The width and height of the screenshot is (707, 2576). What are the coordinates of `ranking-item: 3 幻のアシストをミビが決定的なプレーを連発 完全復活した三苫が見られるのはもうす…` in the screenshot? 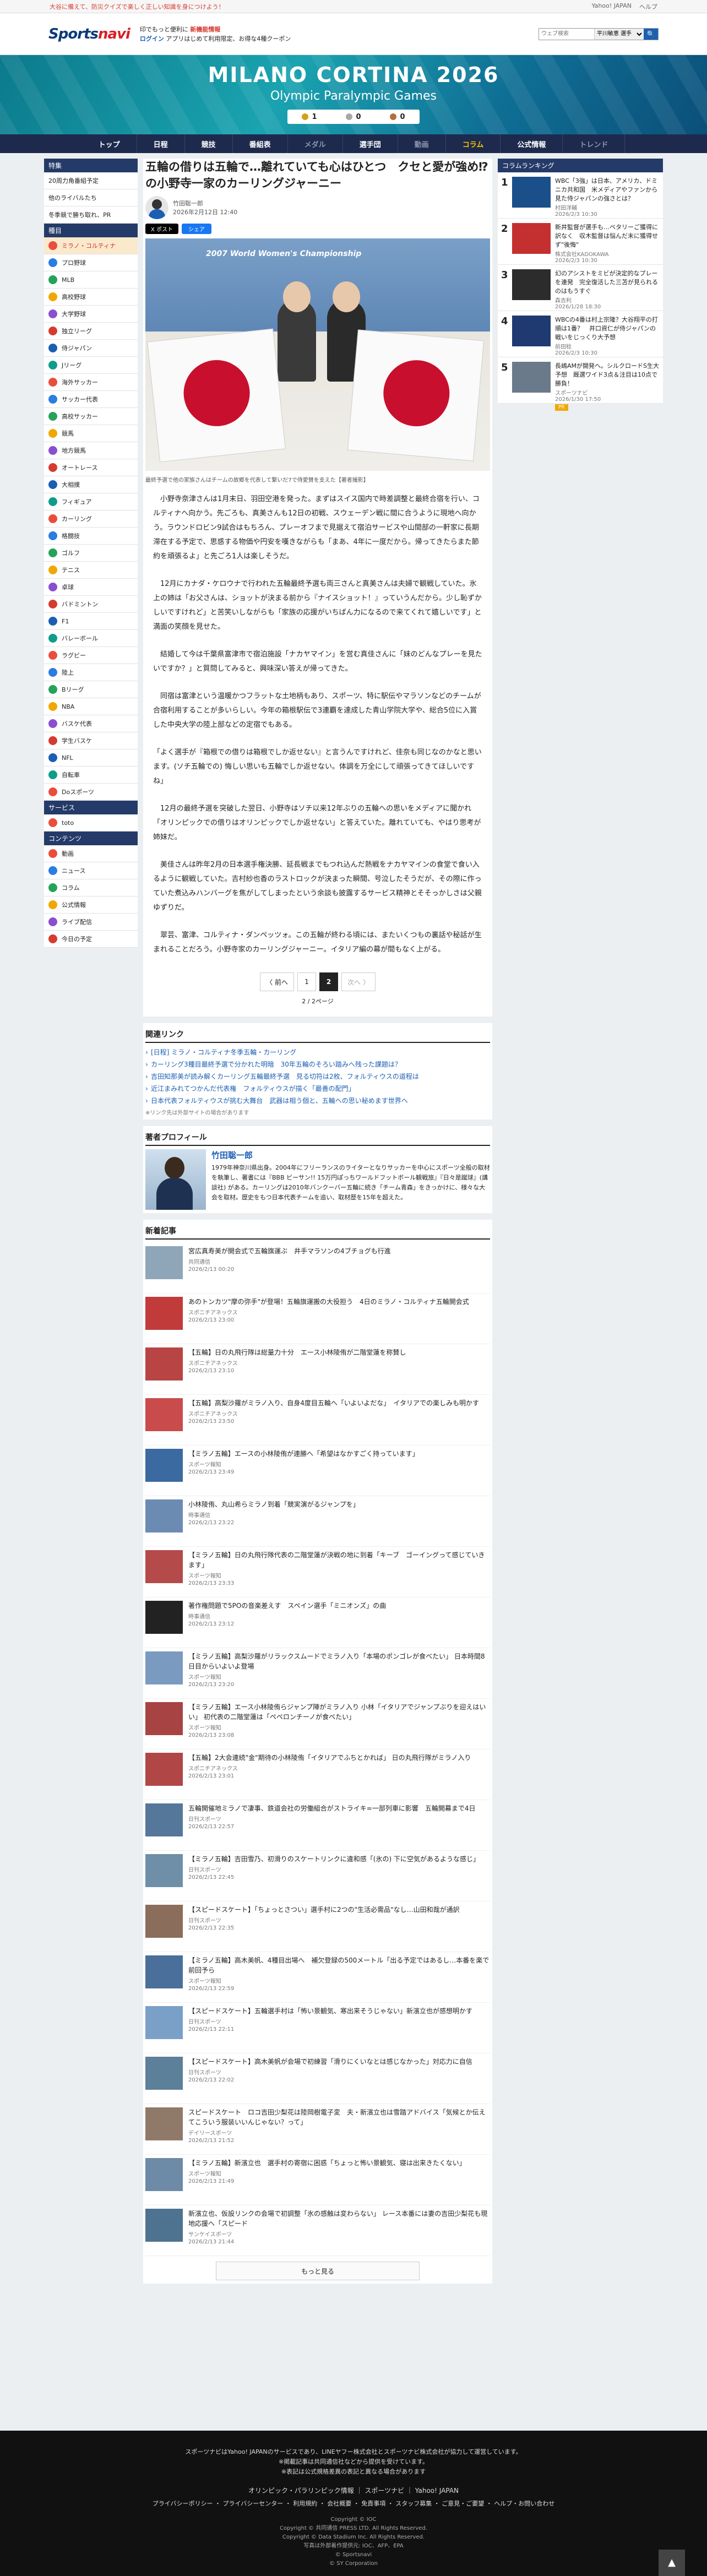 It's located at (580, 288).